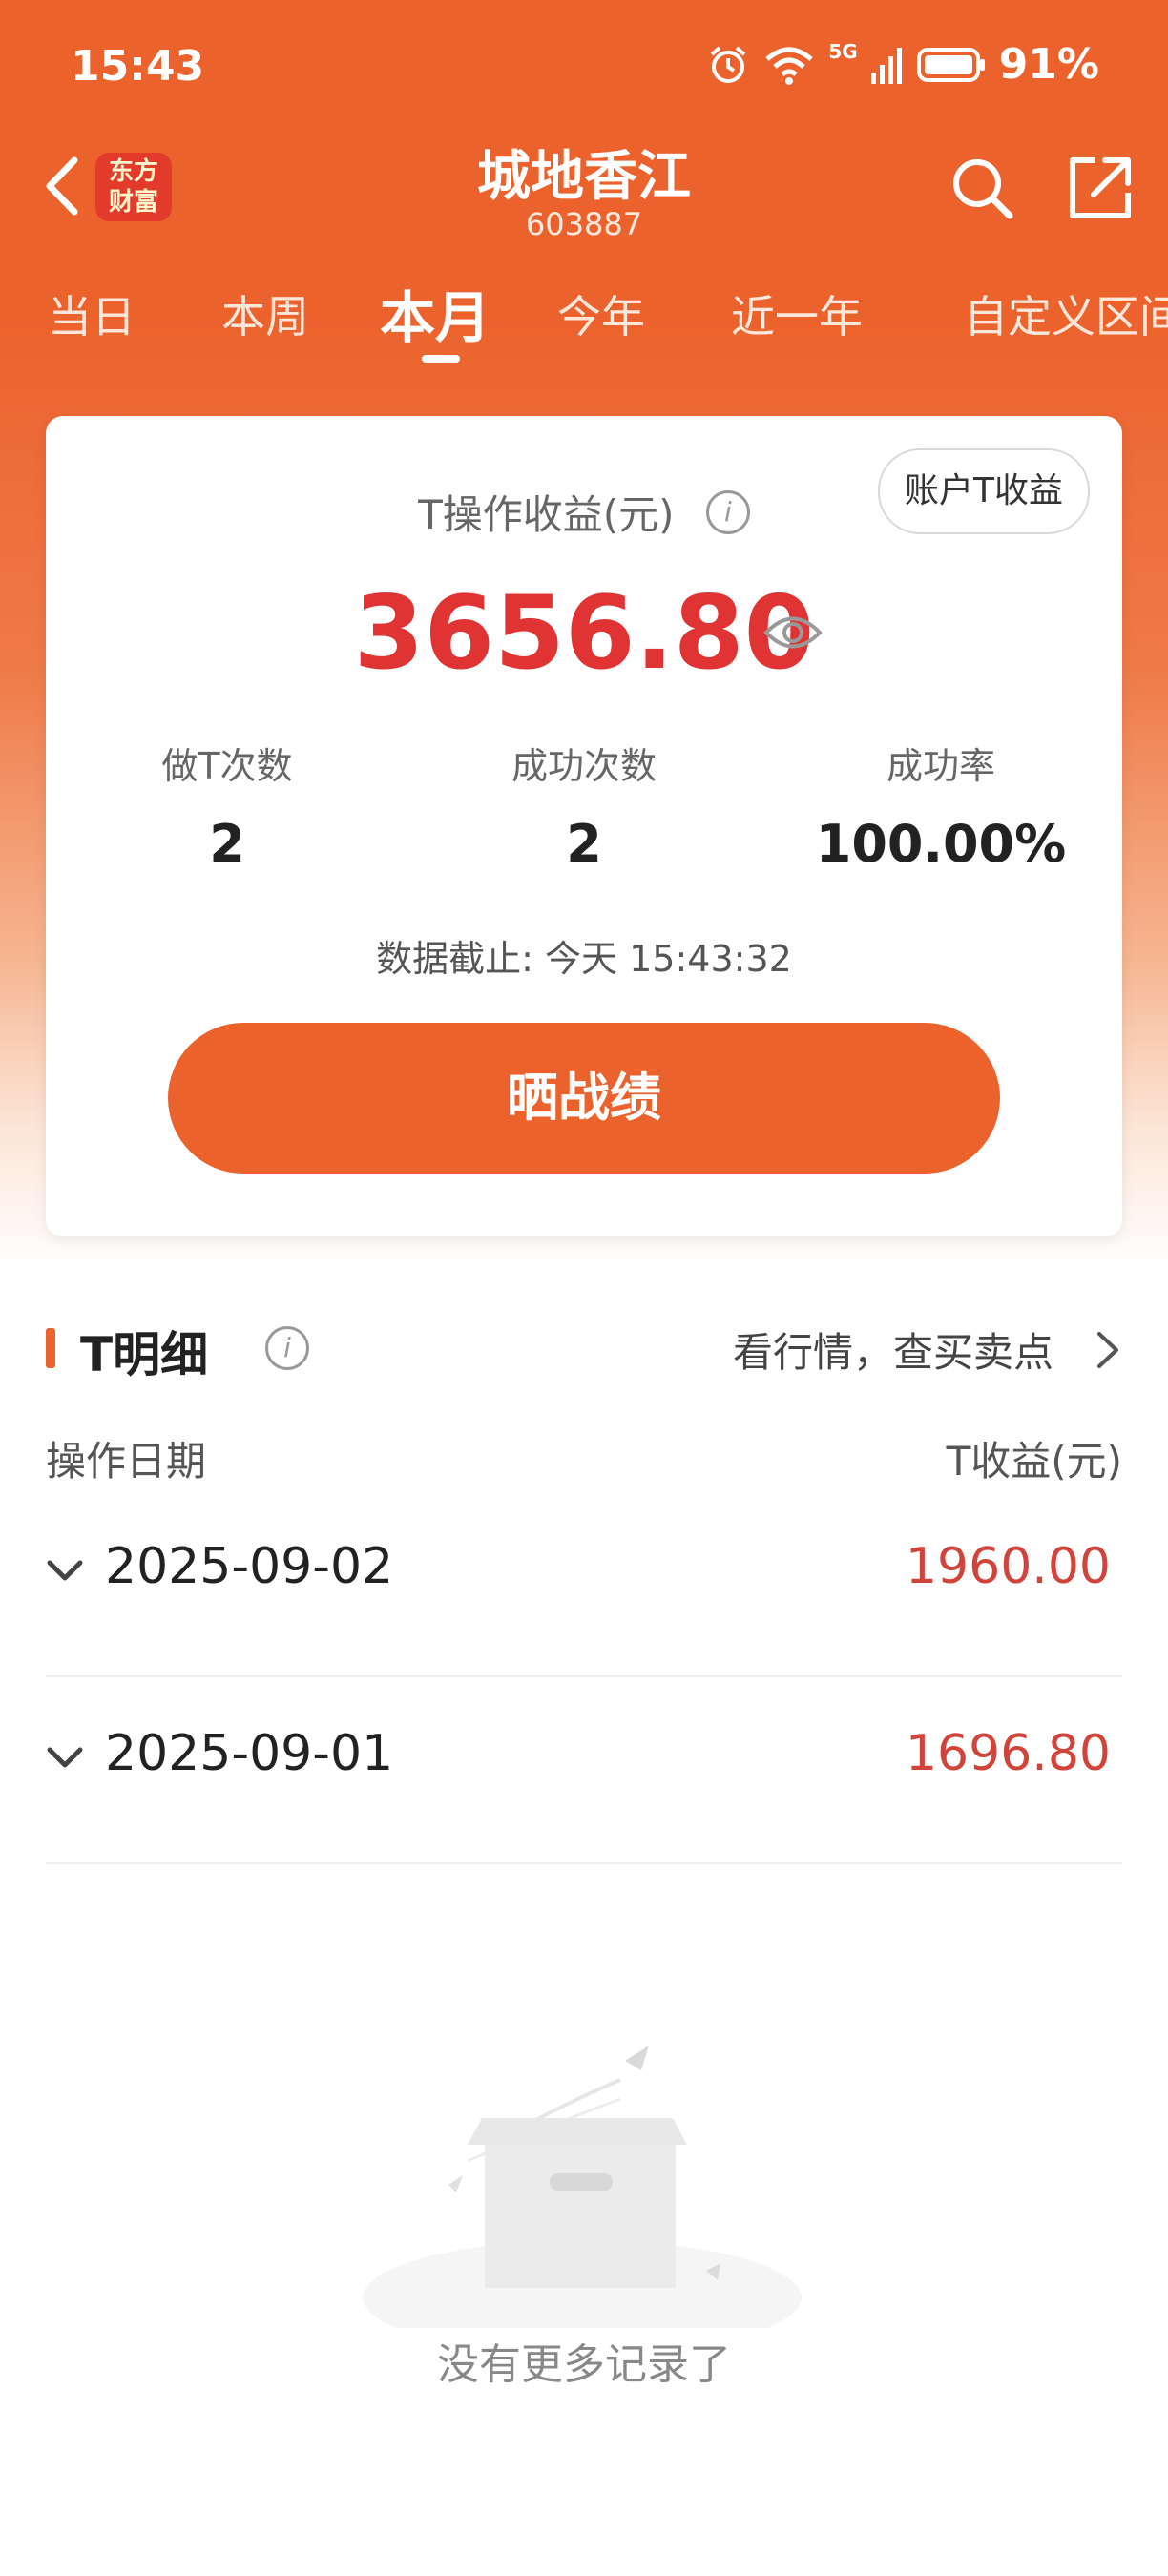  Describe the element at coordinates (227, 809) in the screenshot. I see `stat-t-count: 做T次数 2` at that location.